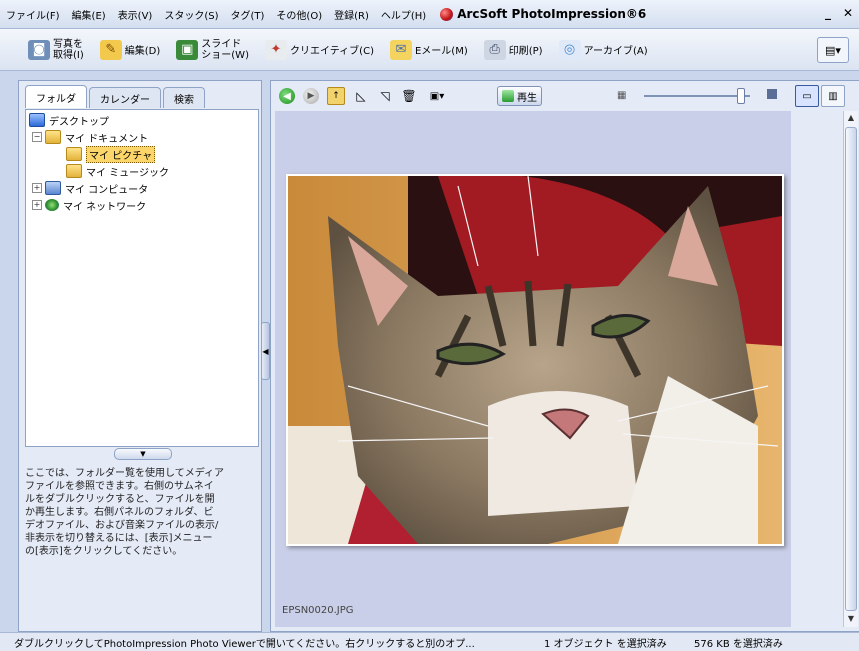 The width and height of the screenshot is (859, 651). I want to click on print-icon: ⎙, so click(494, 49).